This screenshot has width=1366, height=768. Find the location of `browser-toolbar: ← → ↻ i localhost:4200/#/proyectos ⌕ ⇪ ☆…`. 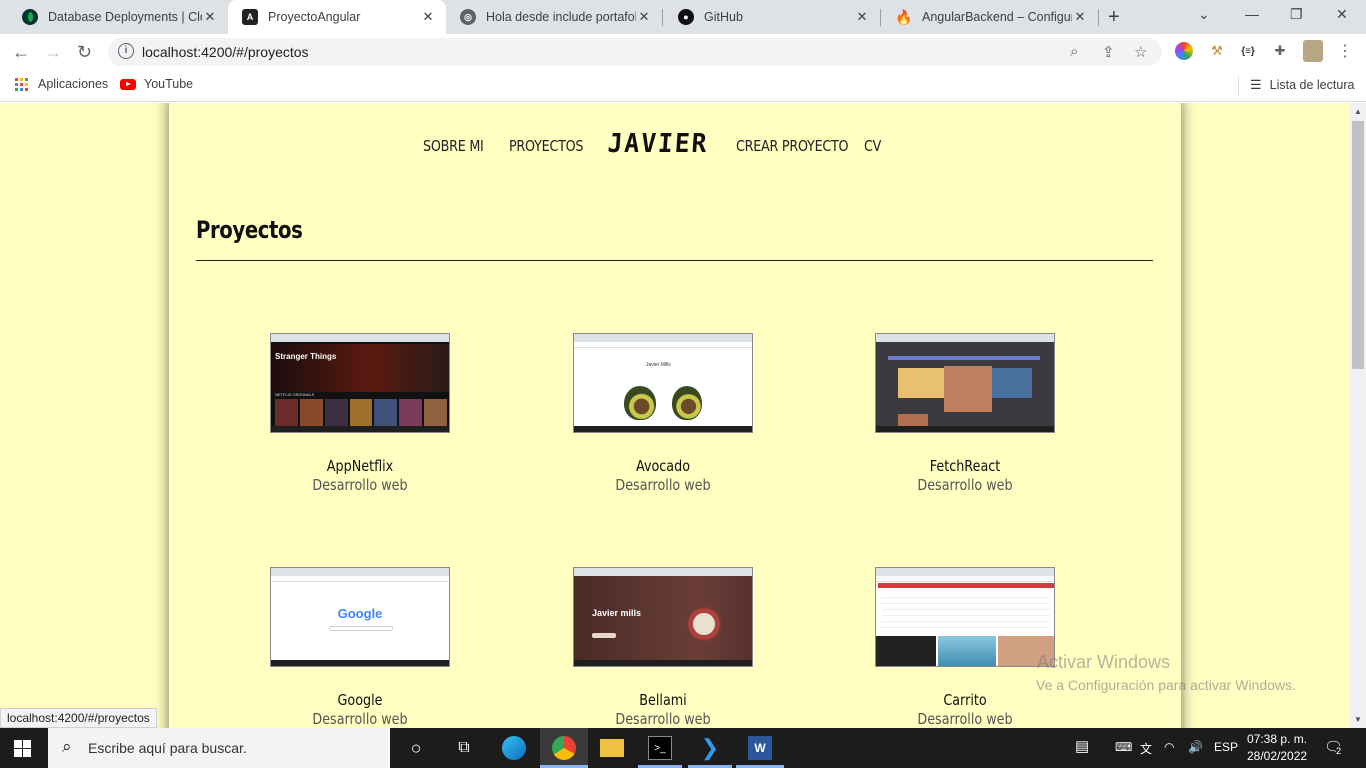

browser-toolbar: ← → ↻ i localhost:4200/#/proyectos ⌕ ⇪ ☆… is located at coordinates (683, 52).